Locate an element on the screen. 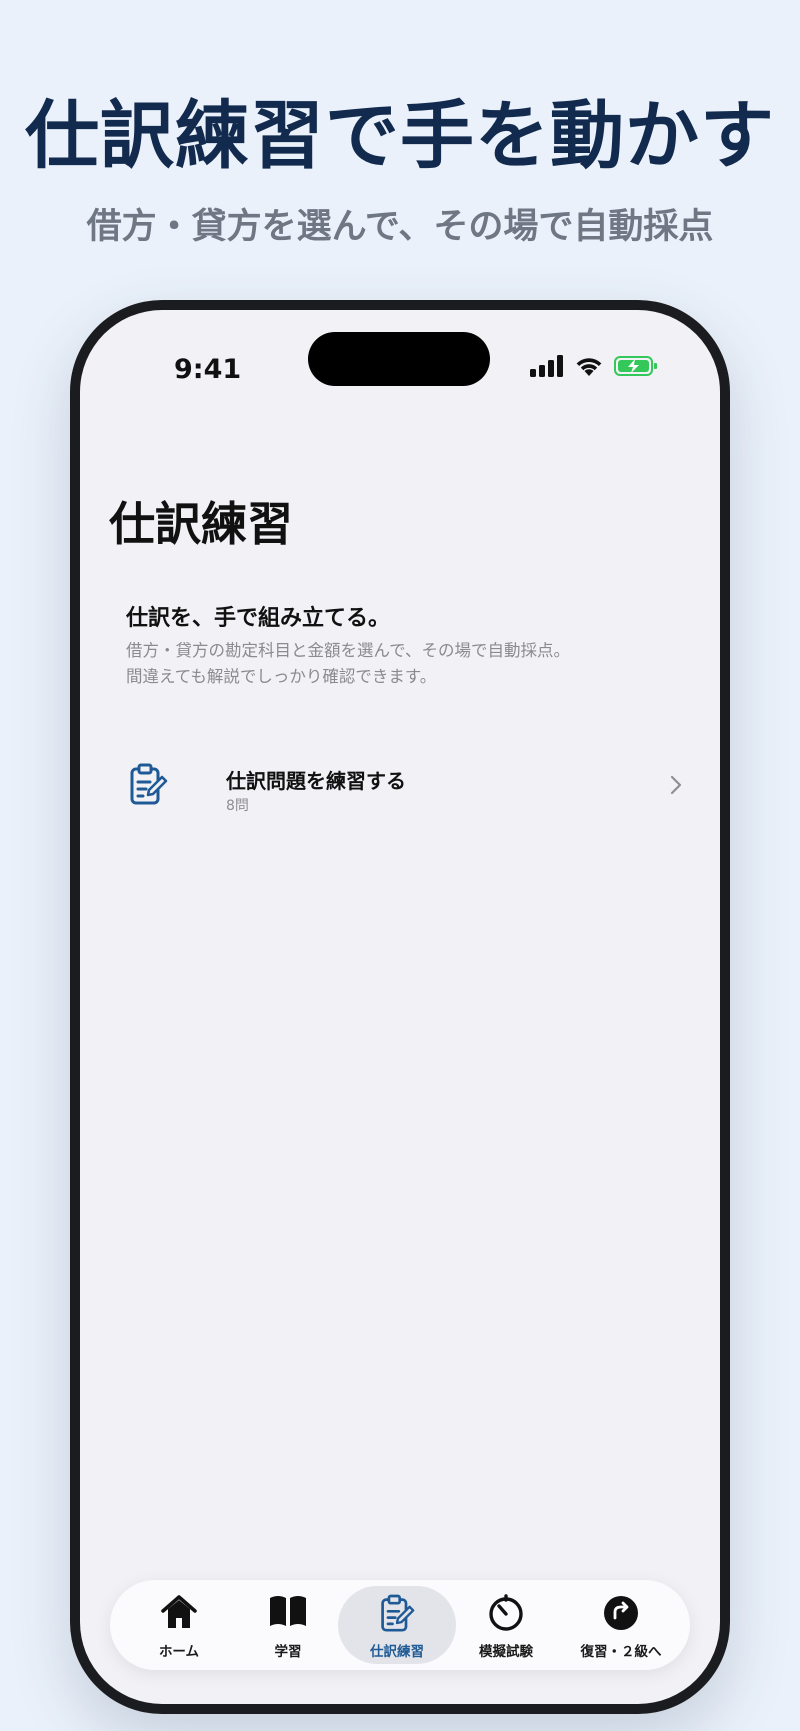 This screenshot has height=1731, width=800. tab-review-next-level: 復習・２級へ is located at coordinates (621, 1625).